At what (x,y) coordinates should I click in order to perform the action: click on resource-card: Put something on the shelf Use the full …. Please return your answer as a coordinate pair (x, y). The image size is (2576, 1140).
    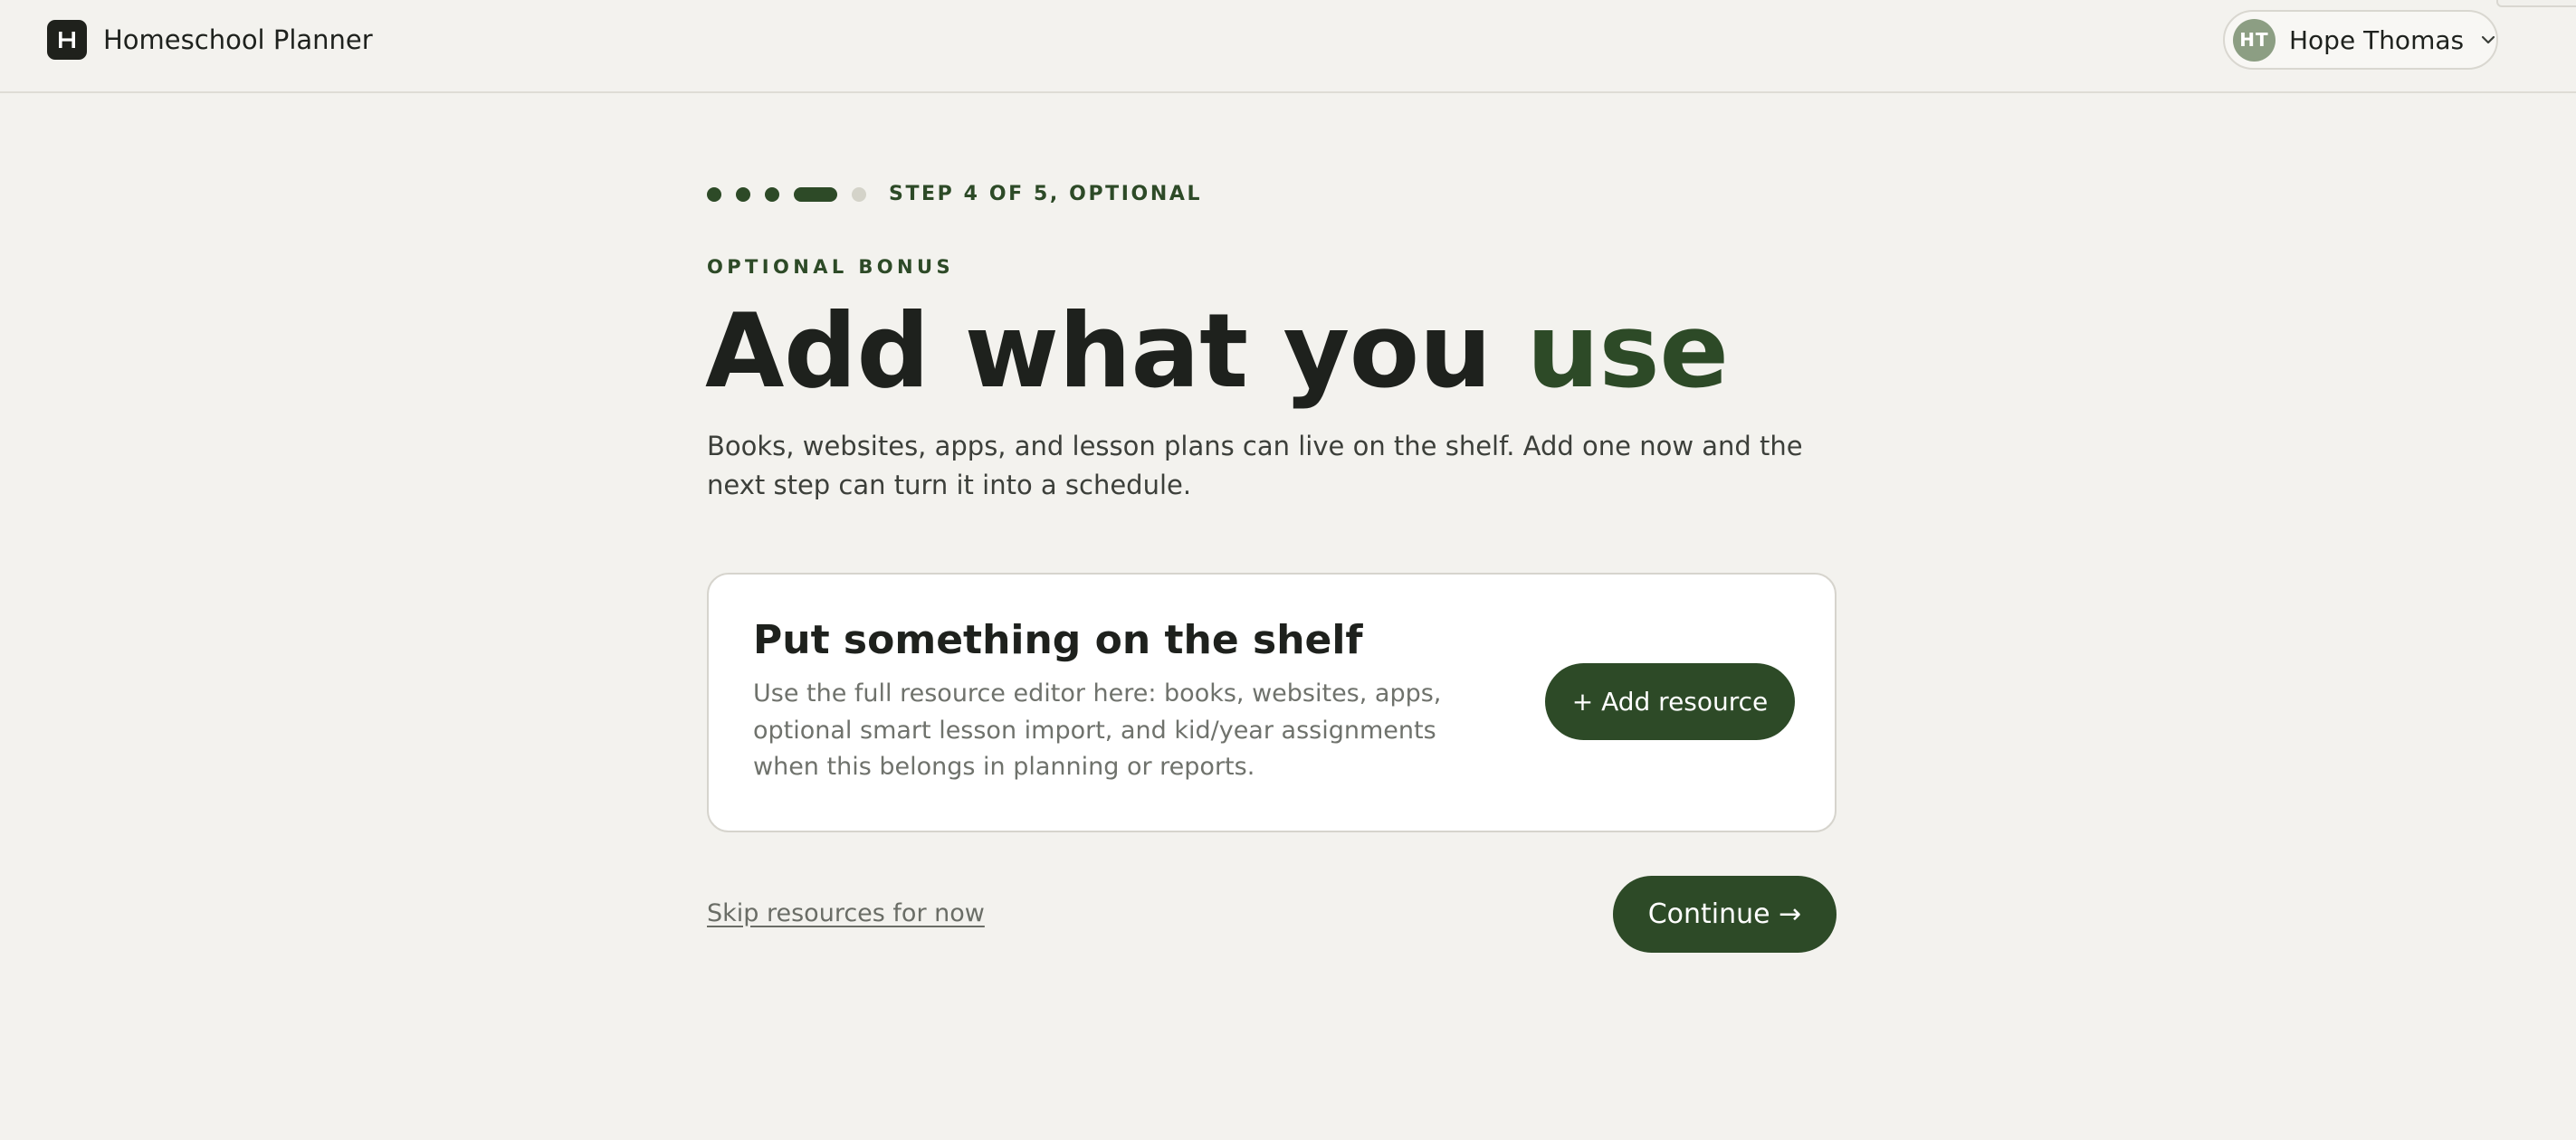
    Looking at the image, I should click on (1272, 703).